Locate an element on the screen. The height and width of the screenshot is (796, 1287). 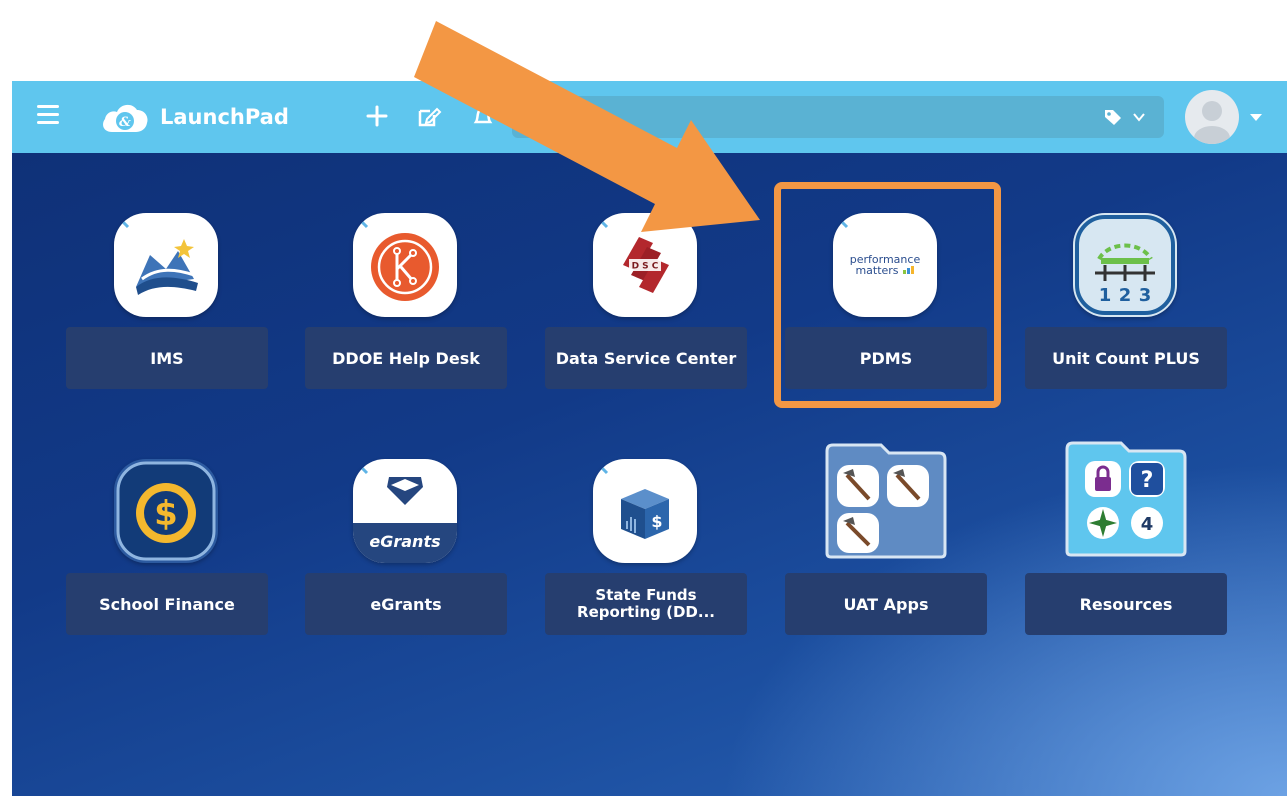
svg-text: D S C is located at coordinates (645, 267).